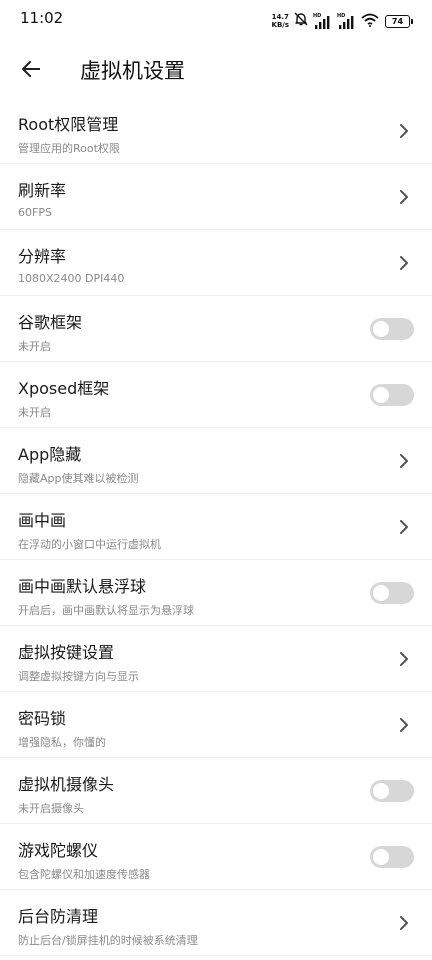 Image resolution: width=432 pixels, height=960 pixels. What do you see at coordinates (341, 16) in the screenshot?
I see `sim2-hd-label: HD` at bounding box center [341, 16].